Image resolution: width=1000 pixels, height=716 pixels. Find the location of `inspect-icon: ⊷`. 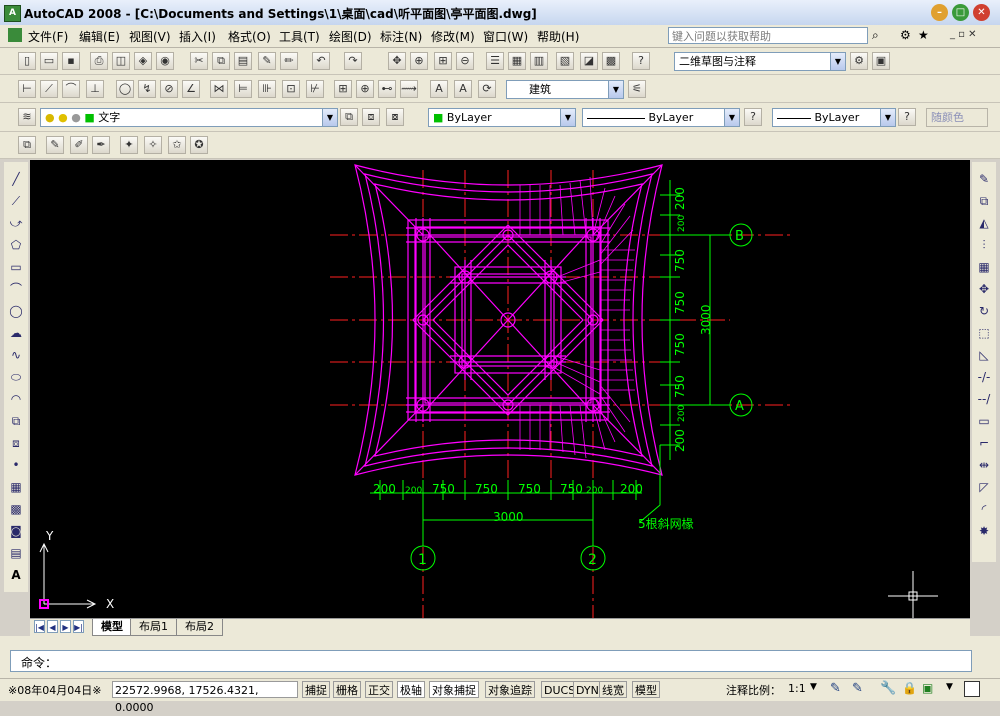

inspect-icon: ⊷ is located at coordinates (387, 89).